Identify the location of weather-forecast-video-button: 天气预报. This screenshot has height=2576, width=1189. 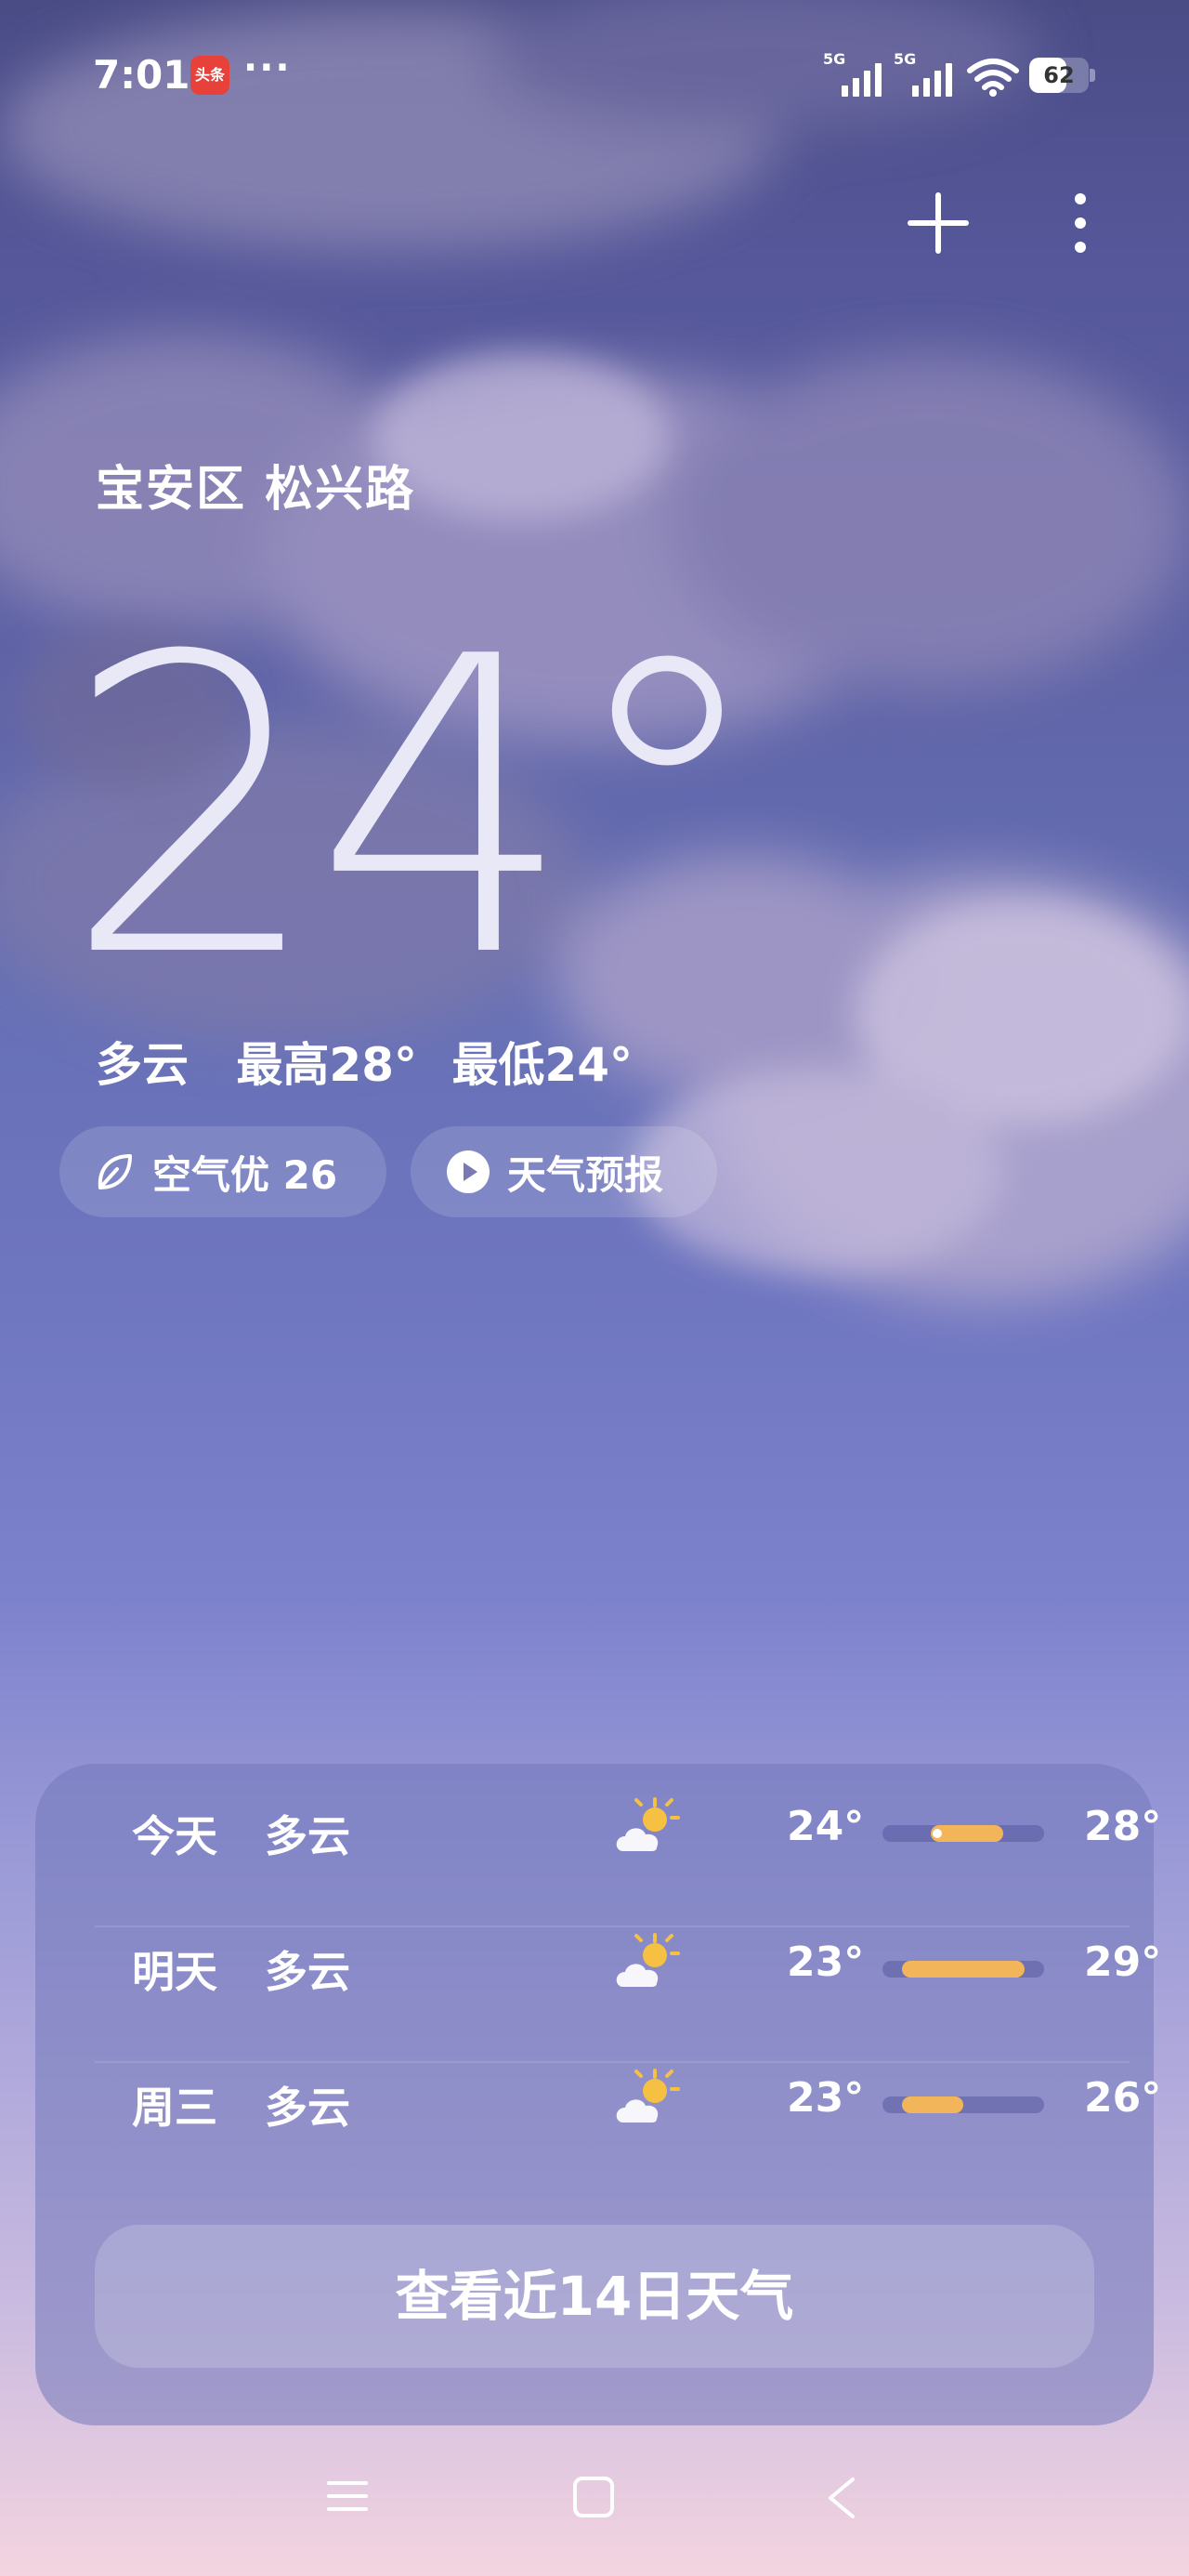
(564, 1171).